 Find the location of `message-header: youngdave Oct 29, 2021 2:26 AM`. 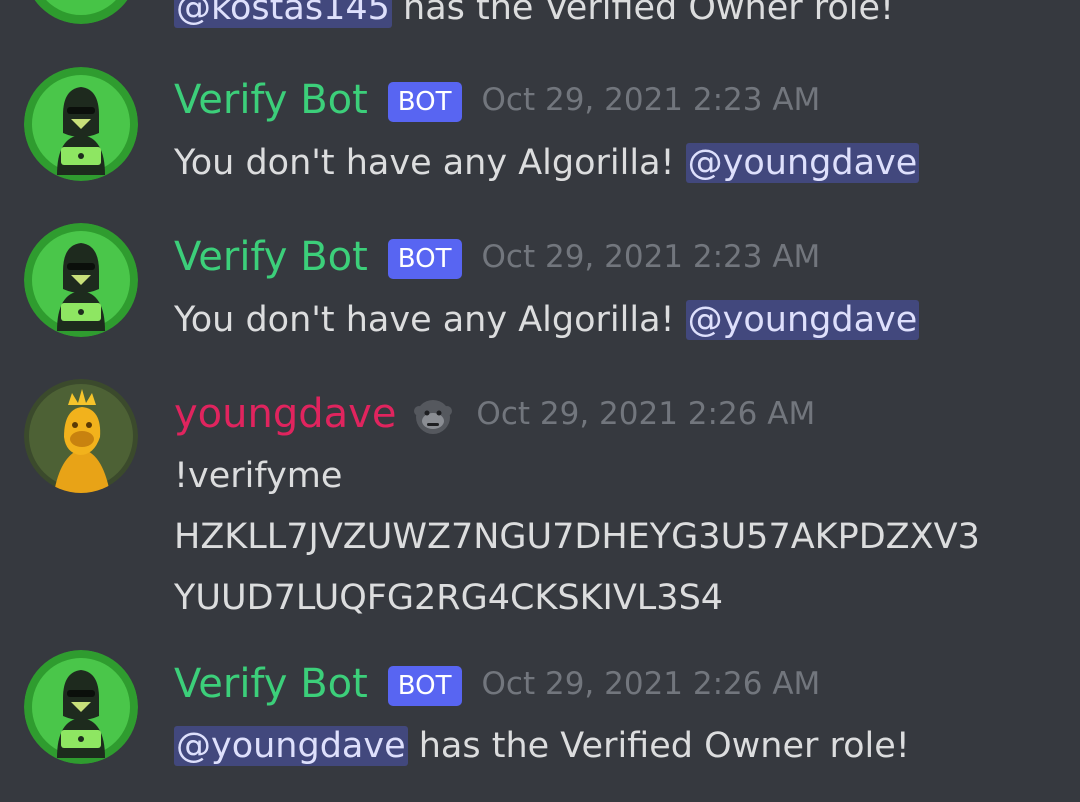

message-header: youngdave Oct 29, 2021 2:26 AM is located at coordinates (494, 414).